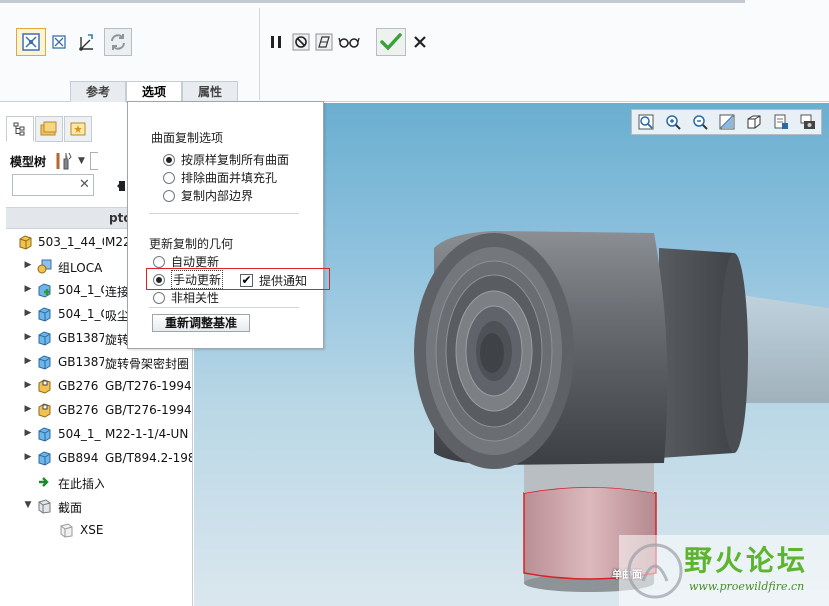 The image size is (829, 606). Describe the element at coordinates (121, 187) in the screenshot. I see `search-filter-icon` at that location.